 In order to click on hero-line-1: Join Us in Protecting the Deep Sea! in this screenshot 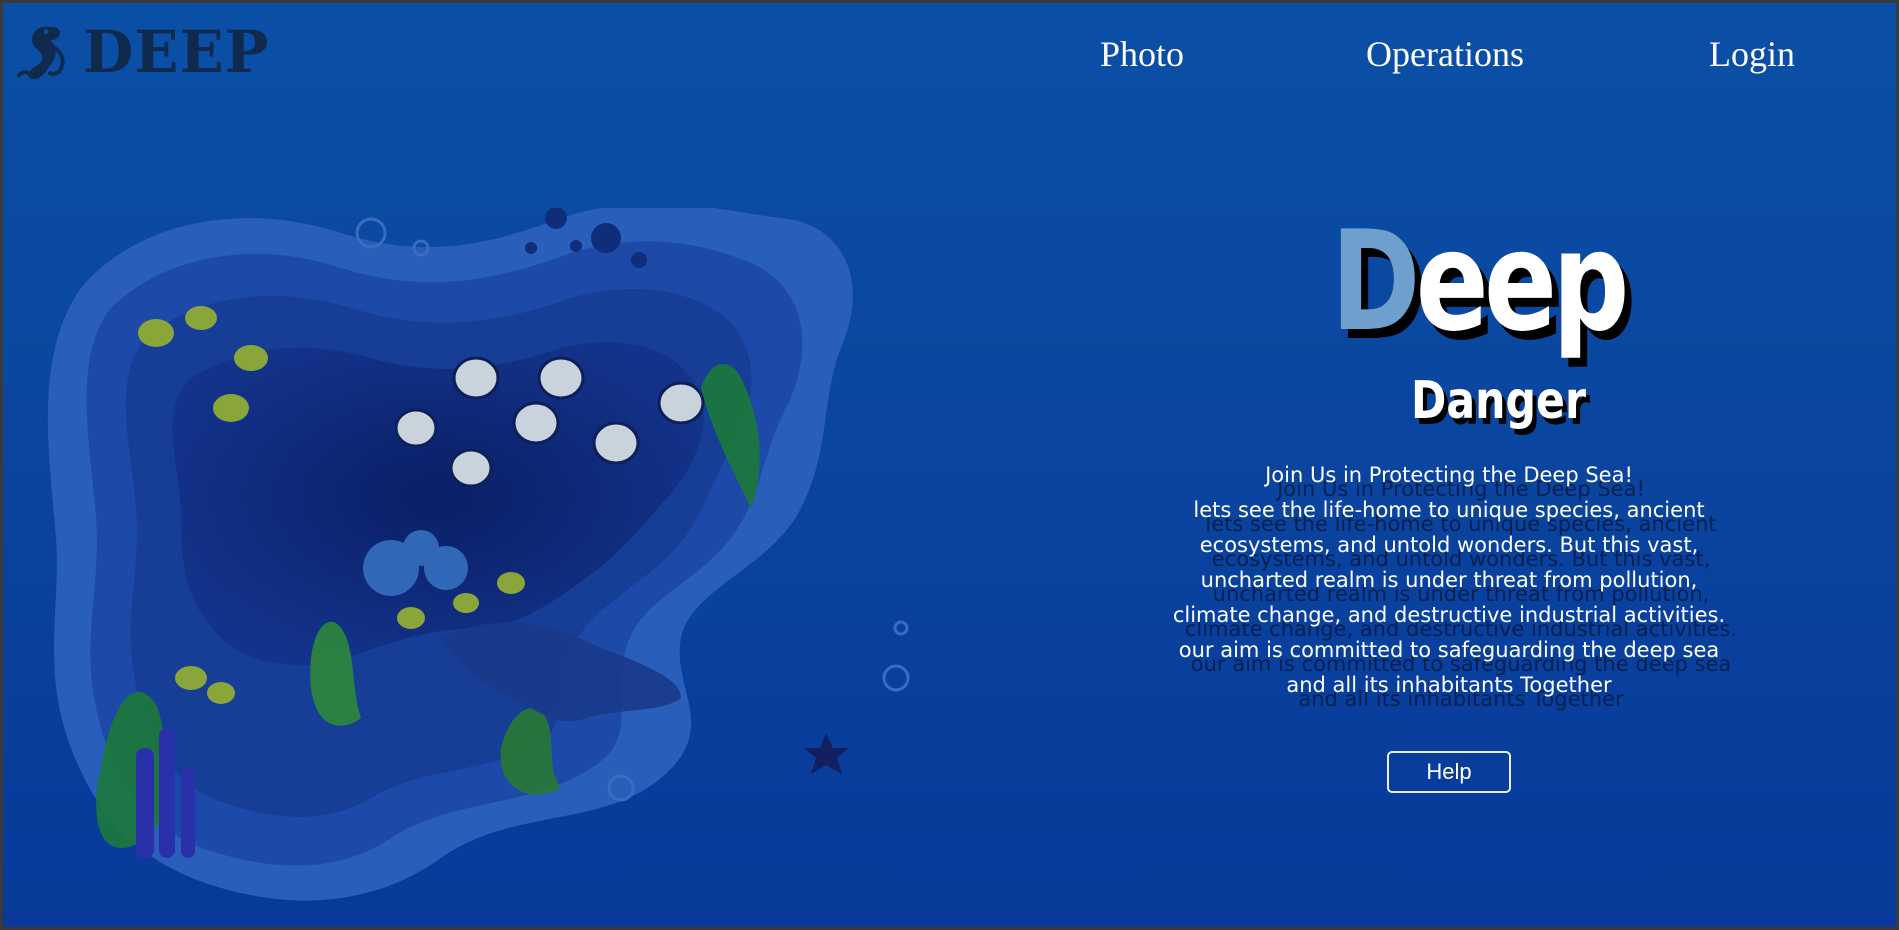, I will do `click(1449, 475)`.